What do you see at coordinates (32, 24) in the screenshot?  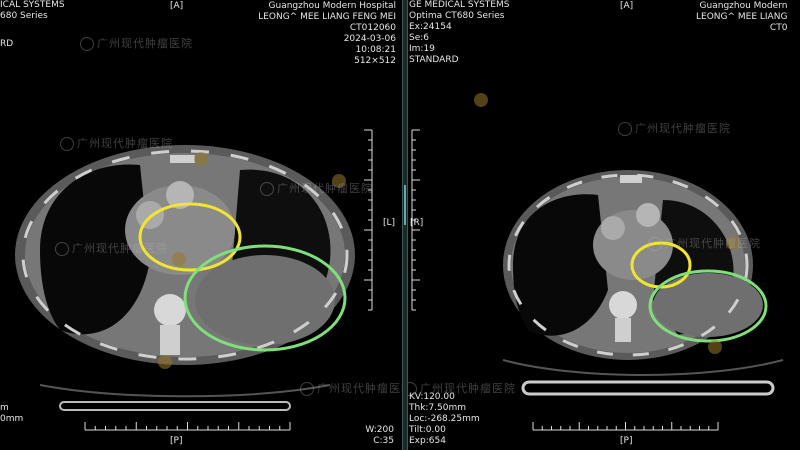 I see `left-top-left-info: ICAL SYSTEMS 680 Series RD` at bounding box center [32, 24].